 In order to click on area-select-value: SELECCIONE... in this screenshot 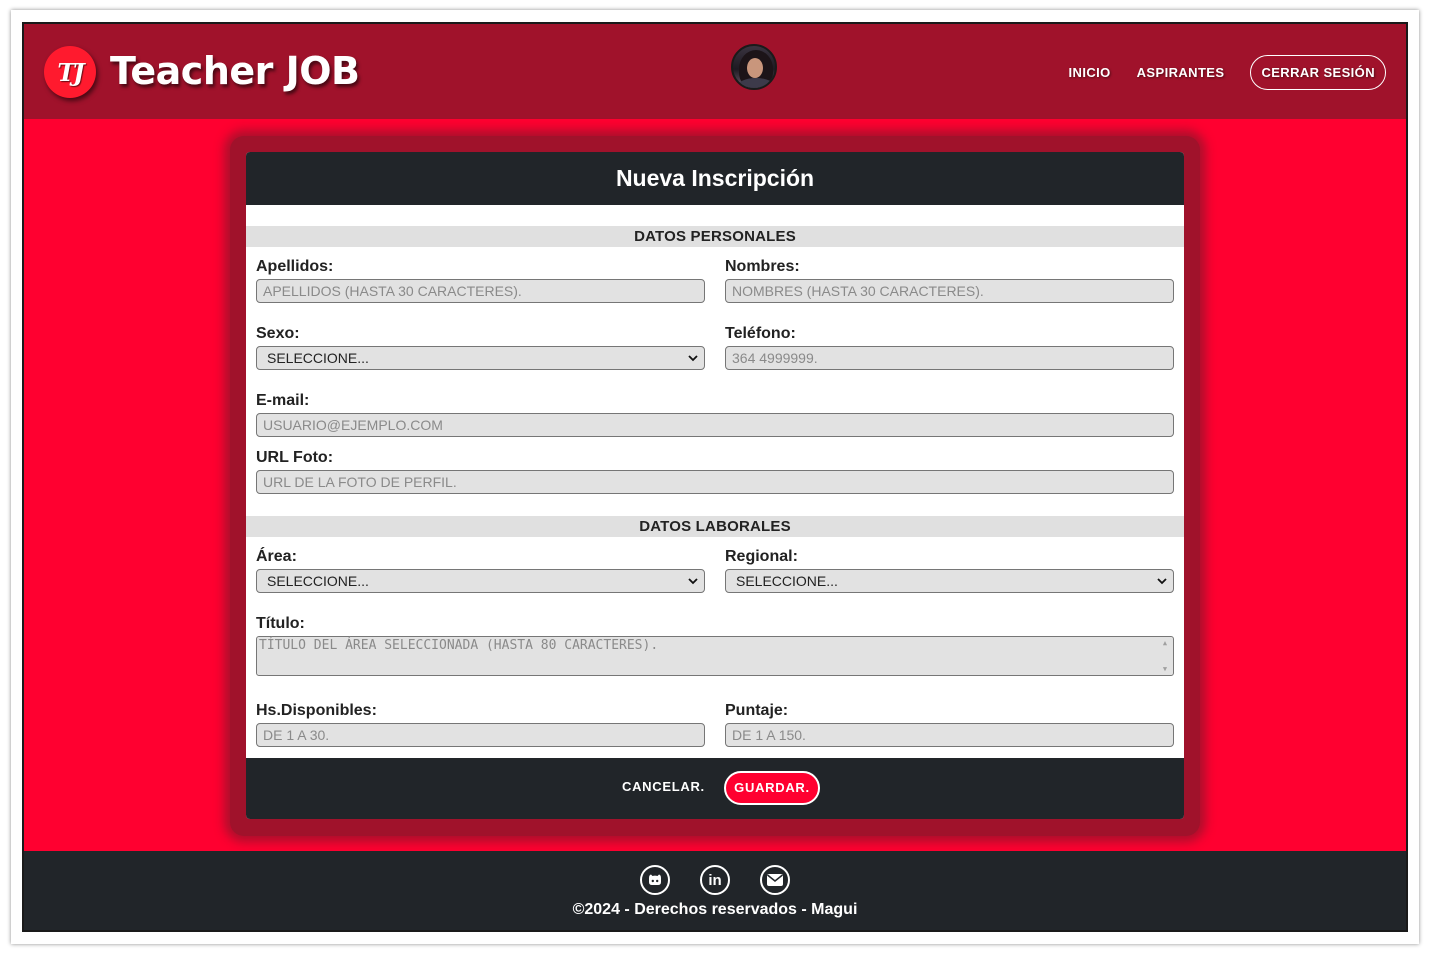, I will do `click(318, 581)`.